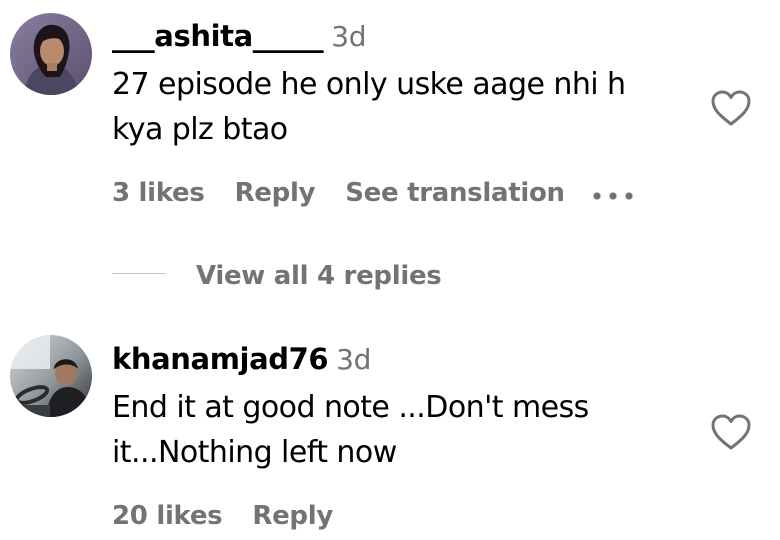 The width and height of the screenshot is (780, 540). Describe the element at coordinates (167, 516) in the screenshot. I see `likes-count: 20 likes` at that location.